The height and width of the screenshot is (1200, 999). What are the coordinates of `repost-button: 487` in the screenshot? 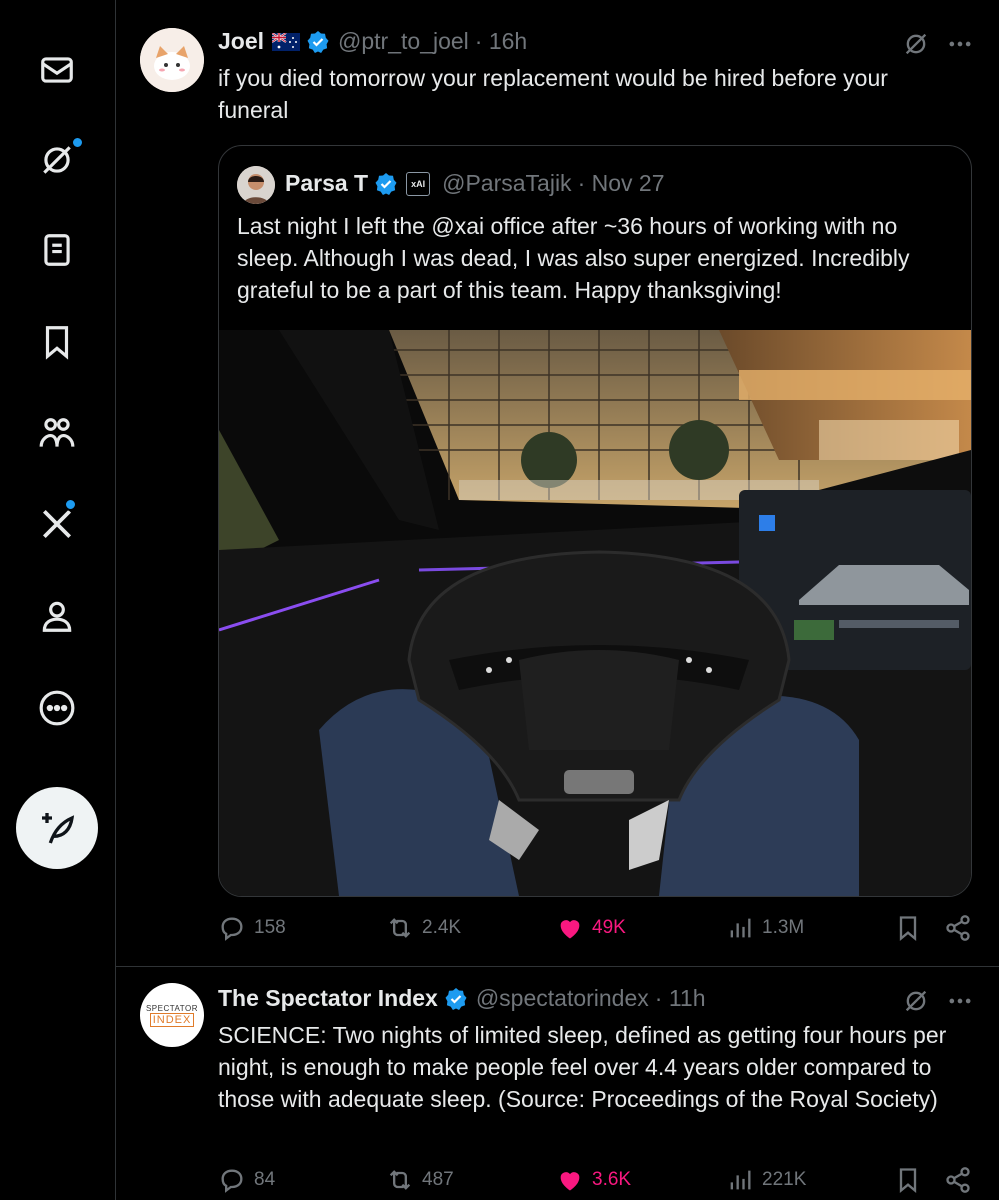 It's located at (420, 1180).